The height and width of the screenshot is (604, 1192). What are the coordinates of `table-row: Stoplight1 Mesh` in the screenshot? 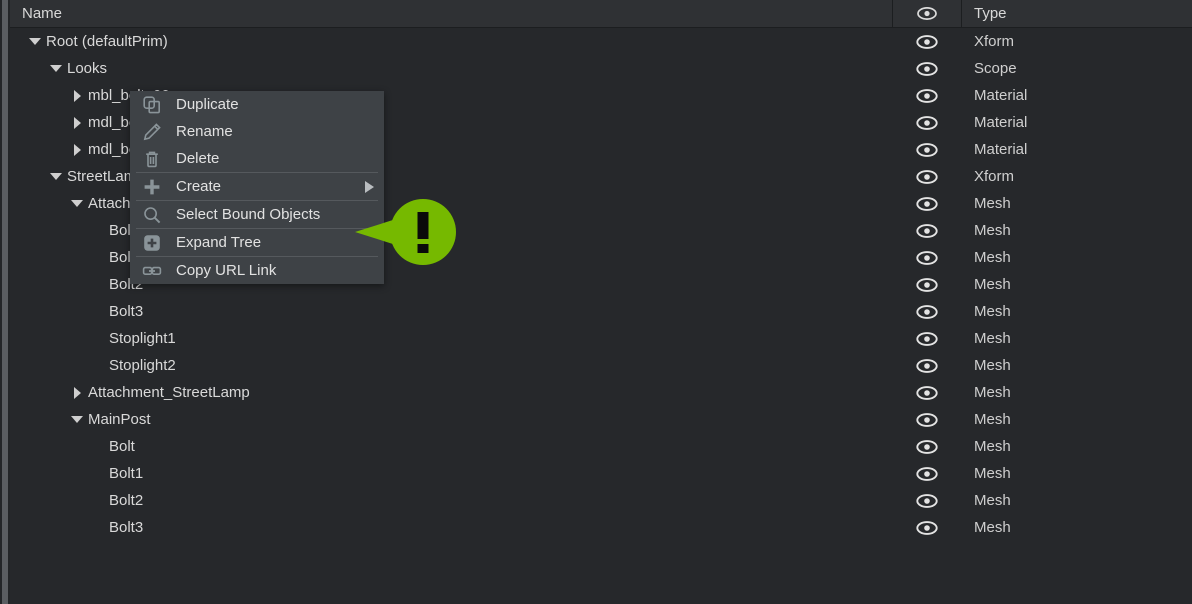 It's located at (601, 338).